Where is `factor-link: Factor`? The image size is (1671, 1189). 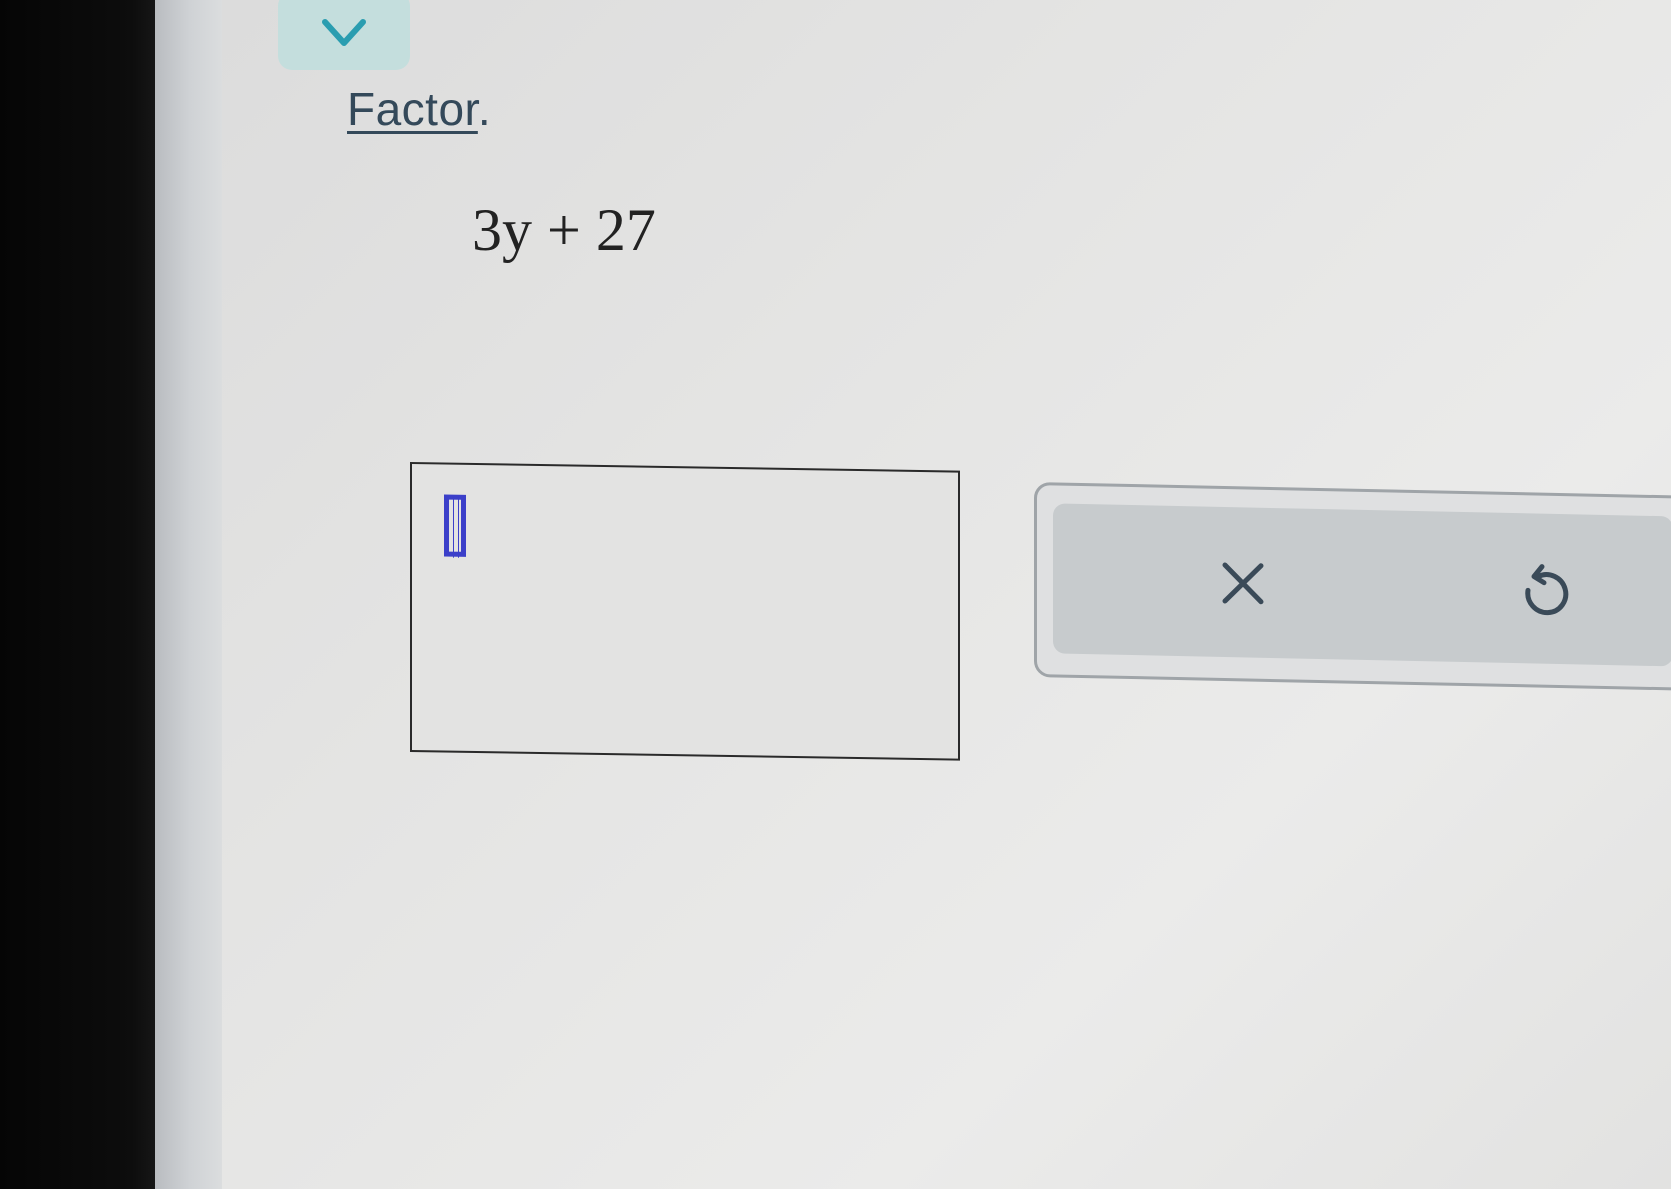 factor-link: Factor is located at coordinates (412, 109).